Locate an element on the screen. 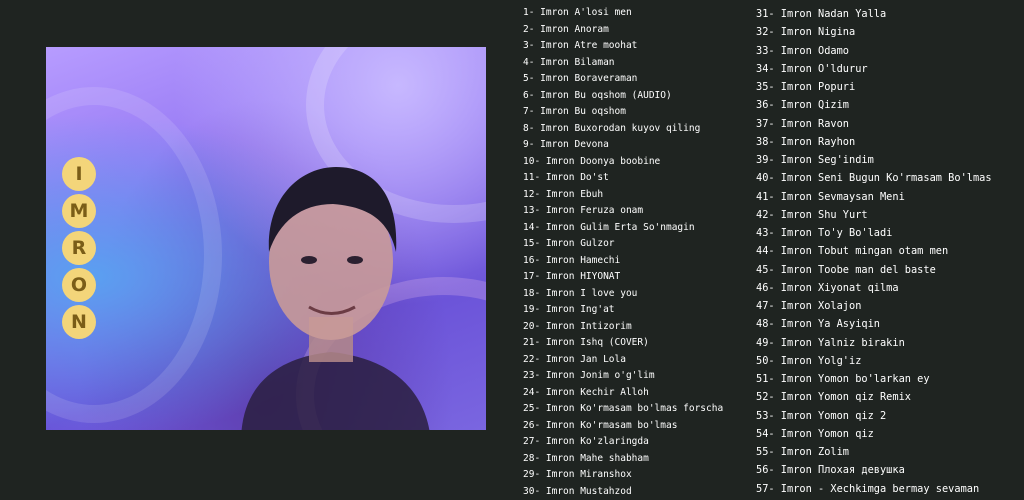  track-item: 28- Imron Mahe shabham is located at coordinates (623, 459).